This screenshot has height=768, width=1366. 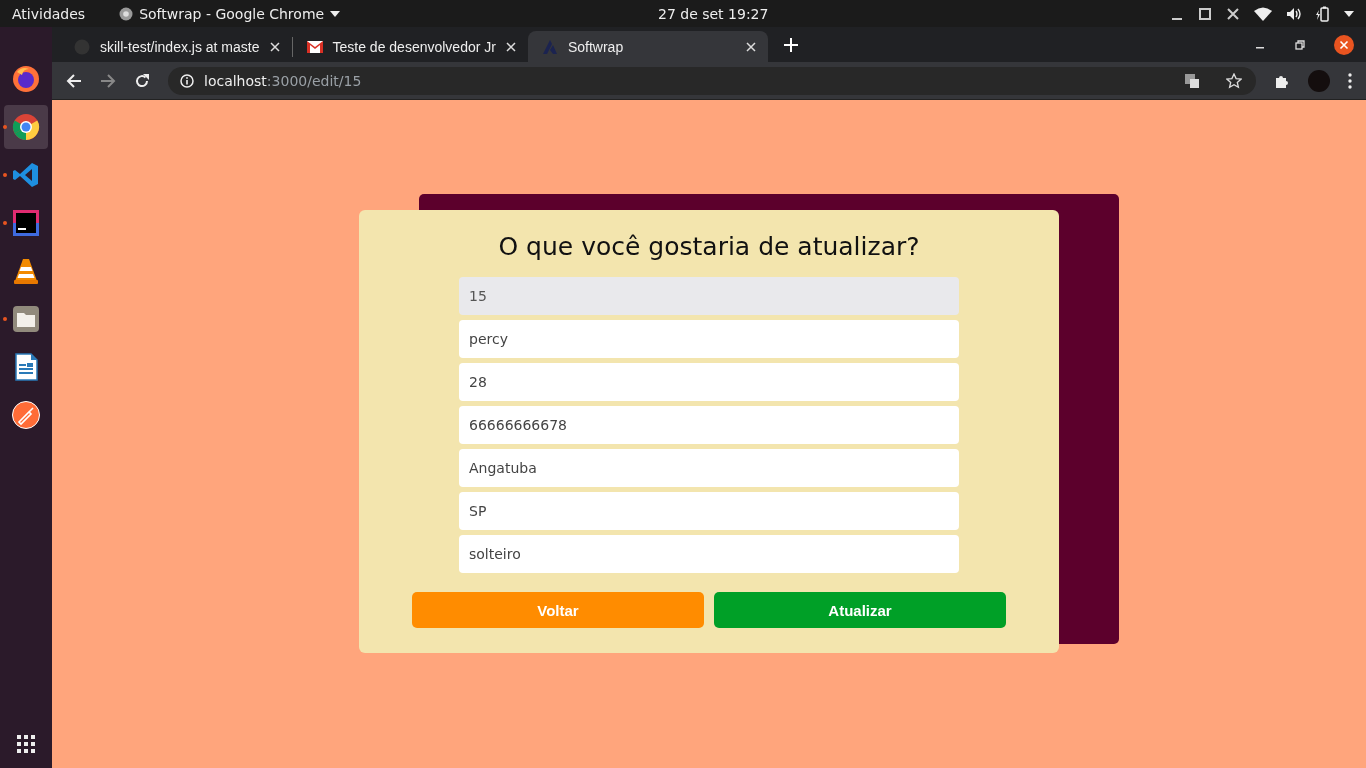 I want to click on forward-arrow-icon, so click(x=108, y=80).